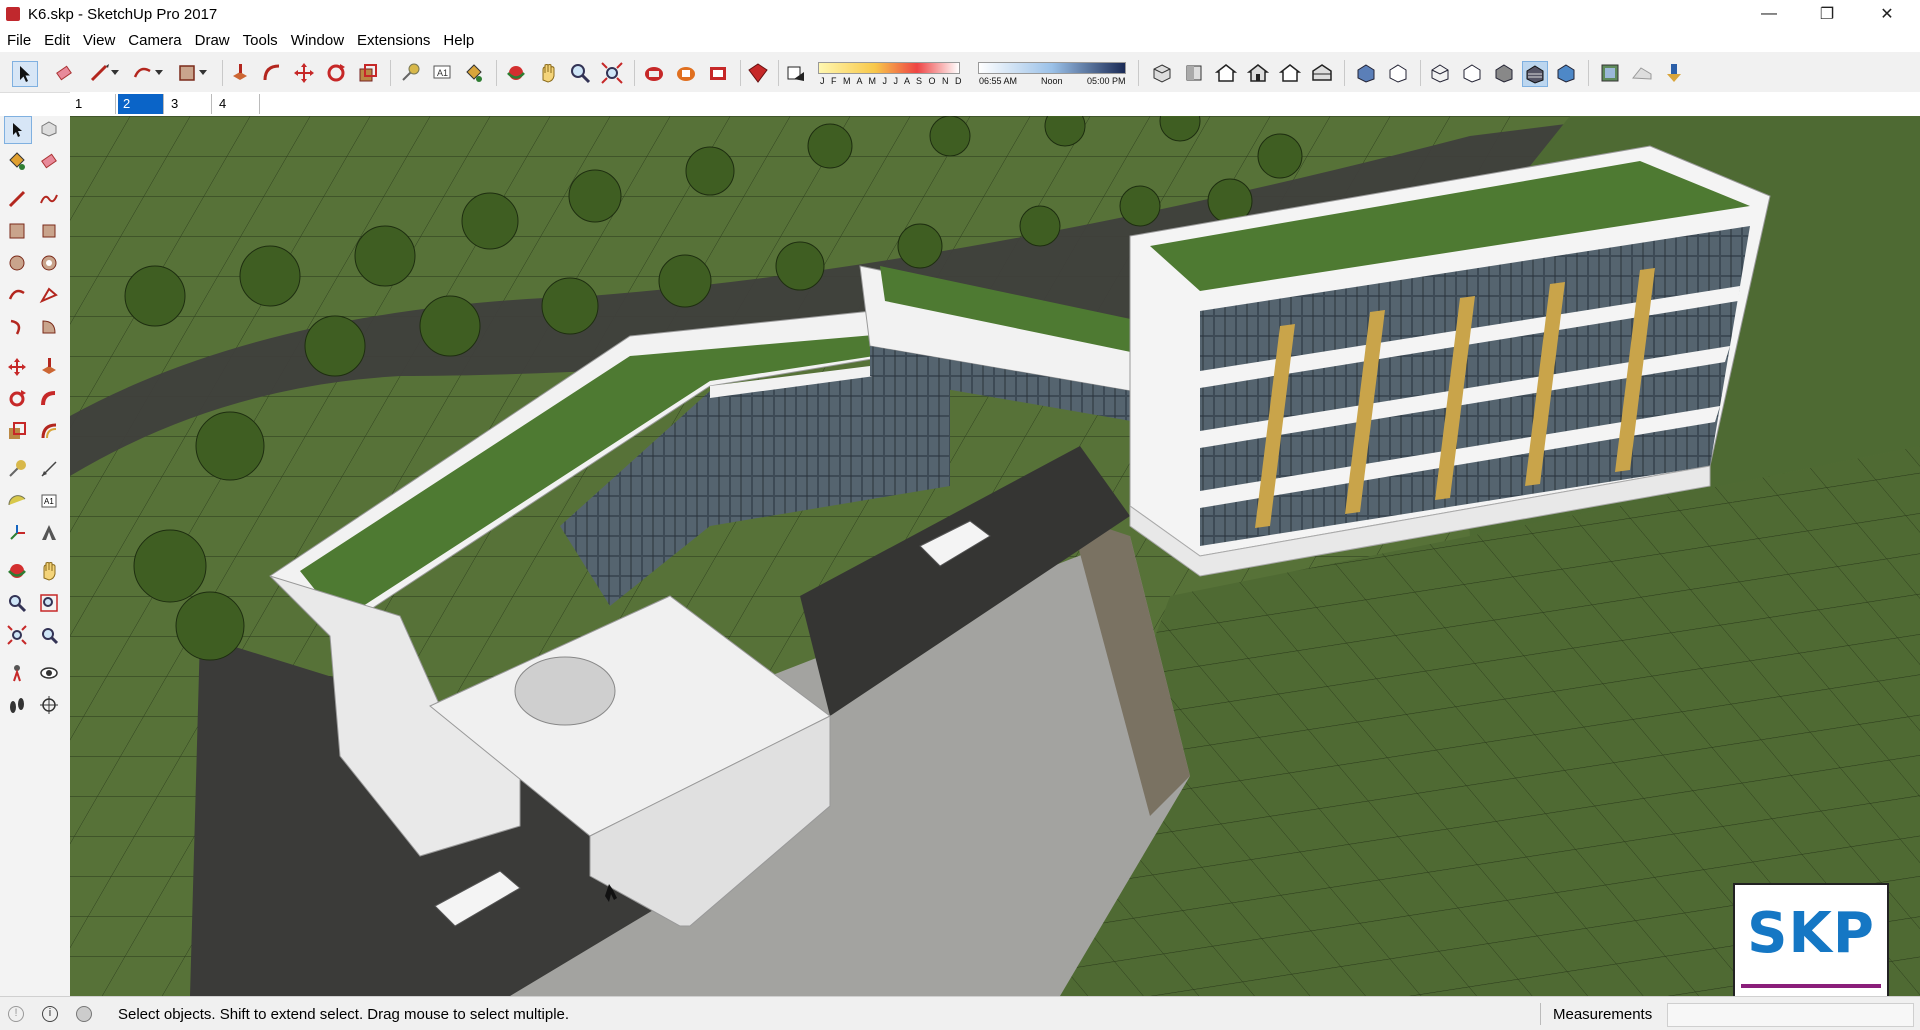  Describe the element at coordinates (49, 501) in the screenshot. I see `text-icon: A1` at that location.